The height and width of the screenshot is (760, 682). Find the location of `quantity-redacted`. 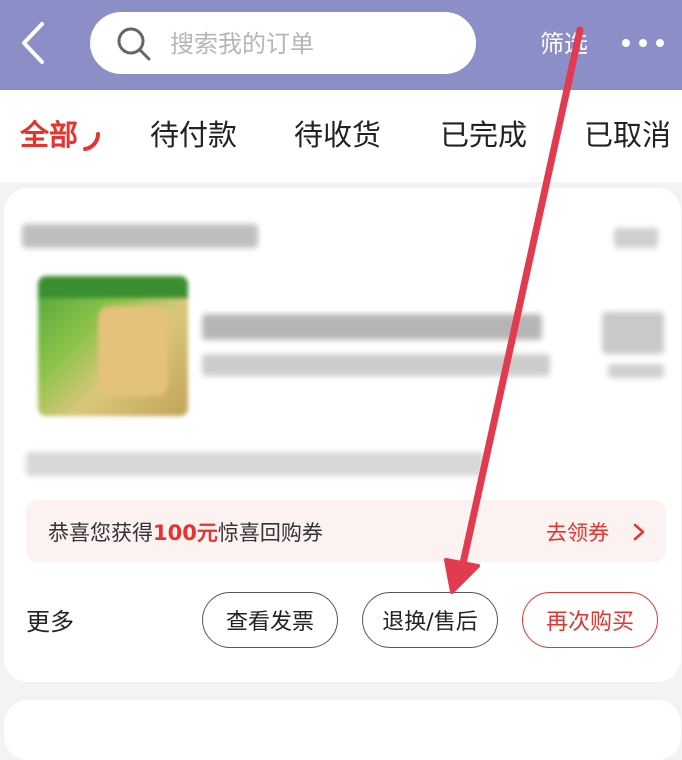

quantity-redacted is located at coordinates (636, 371).